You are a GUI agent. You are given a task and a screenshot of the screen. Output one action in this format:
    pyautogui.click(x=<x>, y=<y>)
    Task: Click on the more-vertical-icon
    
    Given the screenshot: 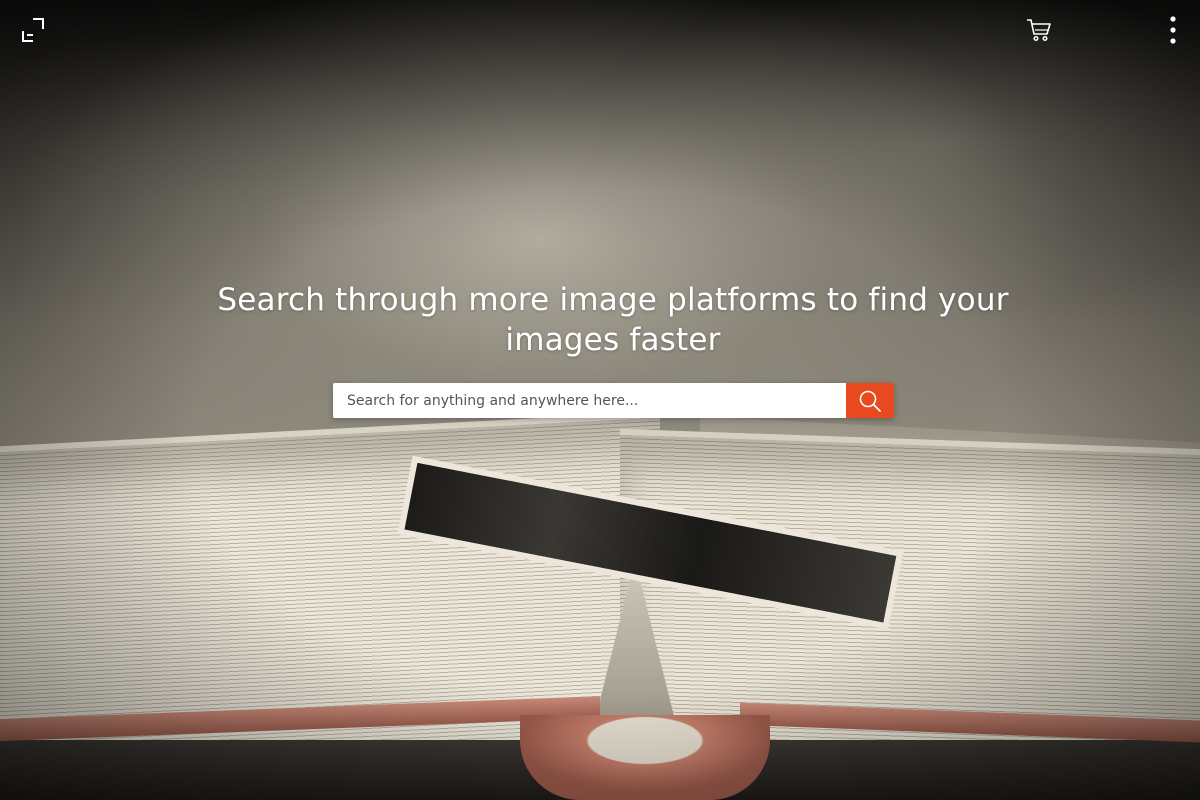 What is the action you would take?
    pyautogui.click(x=1173, y=30)
    